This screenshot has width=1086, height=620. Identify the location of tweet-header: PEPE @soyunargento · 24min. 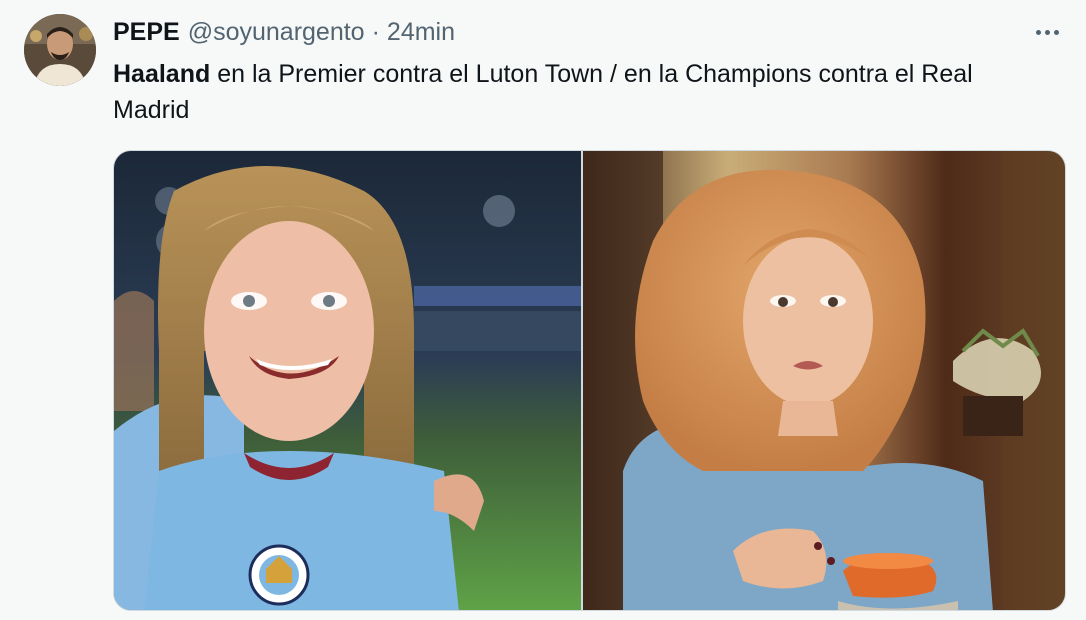
(284, 32).